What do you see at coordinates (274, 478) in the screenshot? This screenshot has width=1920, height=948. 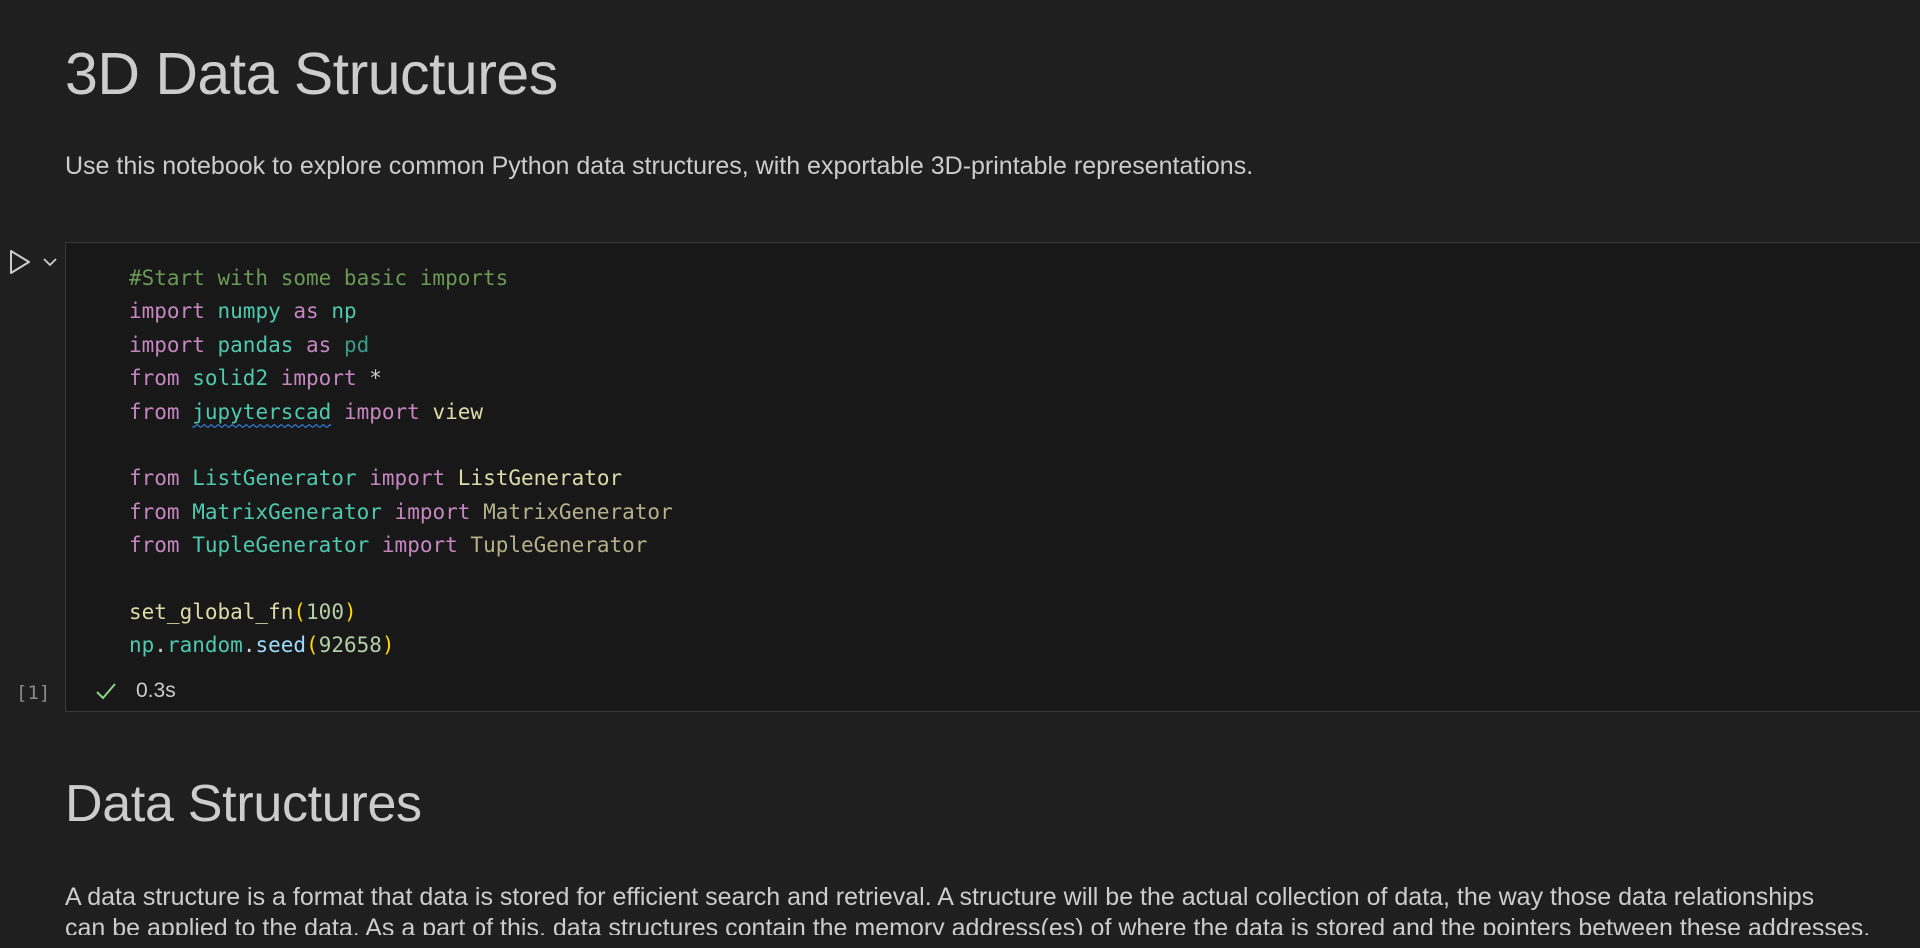 I see `code-module: ListGenerator` at bounding box center [274, 478].